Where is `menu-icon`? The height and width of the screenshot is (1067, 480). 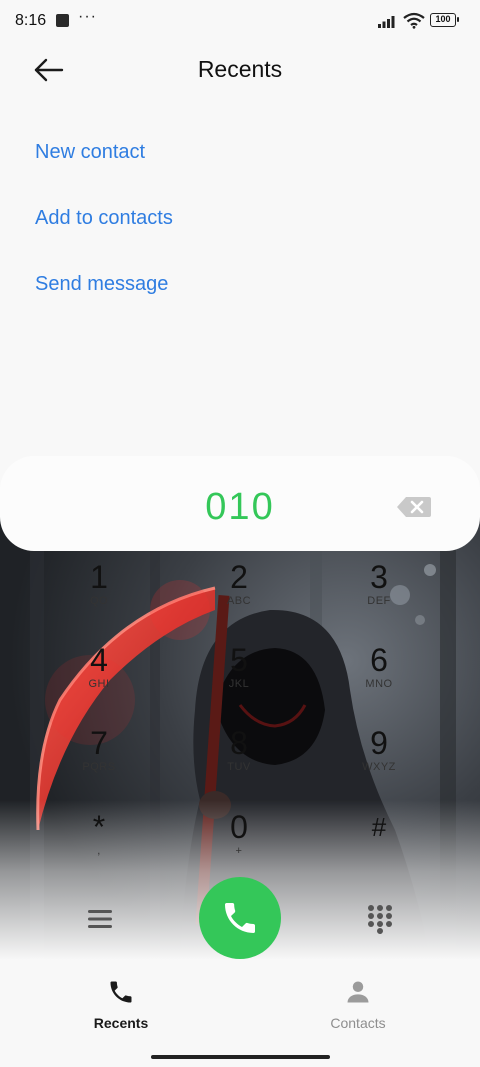
menu-icon is located at coordinates (100, 919).